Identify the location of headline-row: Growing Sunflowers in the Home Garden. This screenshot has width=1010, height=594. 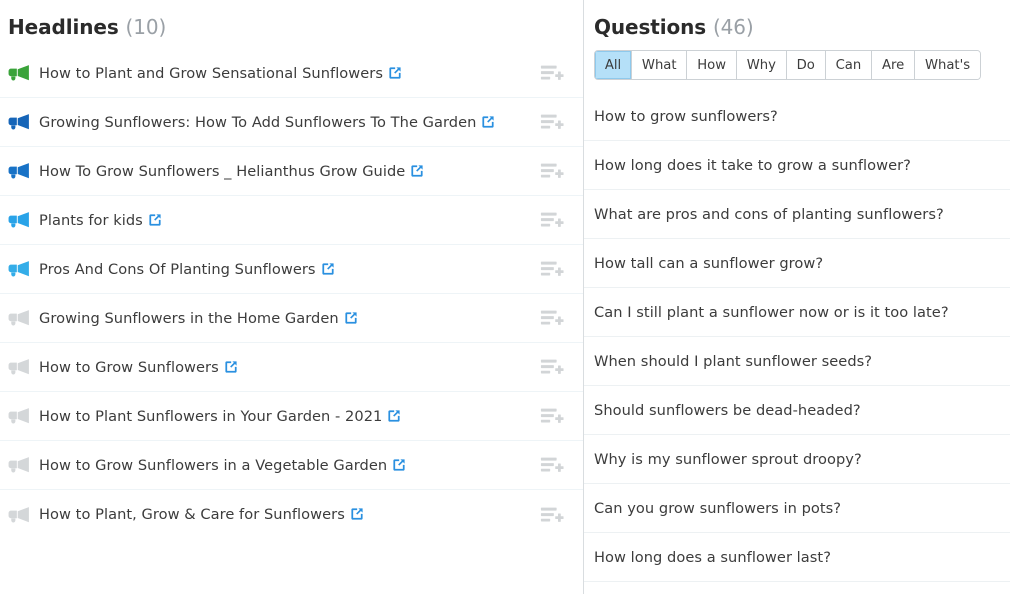
(291, 318).